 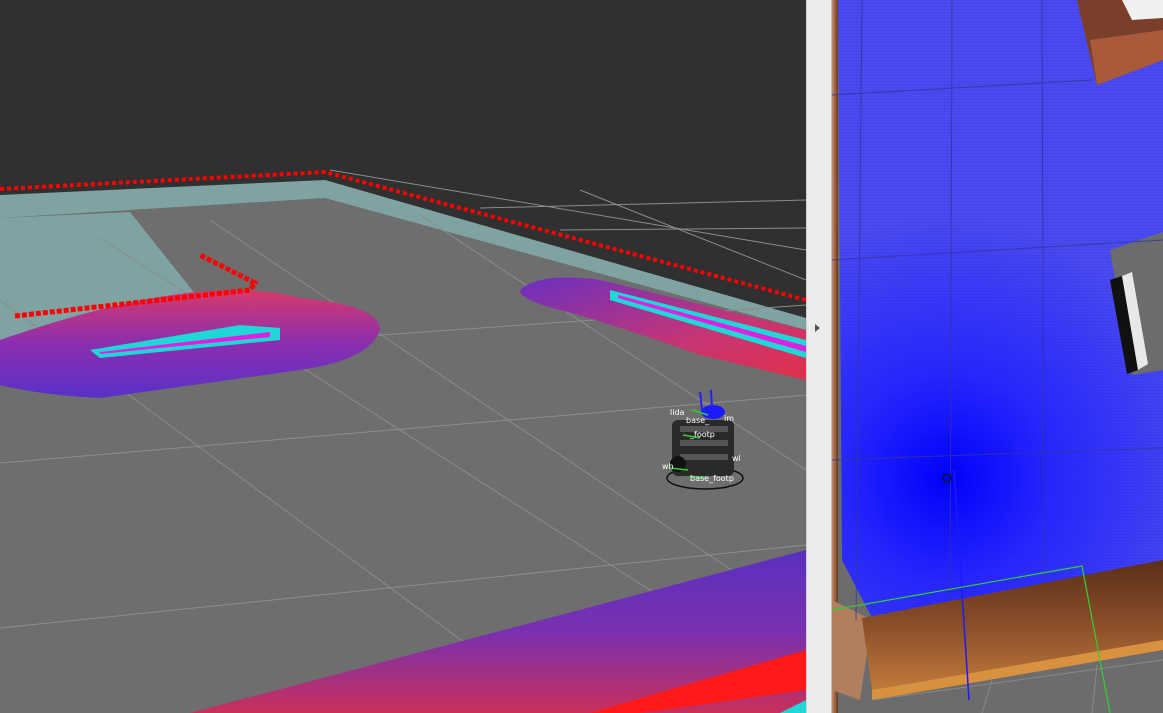 What do you see at coordinates (702, 434) in the screenshot?
I see `frame-label: _footp` at bounding box center [702, 434].